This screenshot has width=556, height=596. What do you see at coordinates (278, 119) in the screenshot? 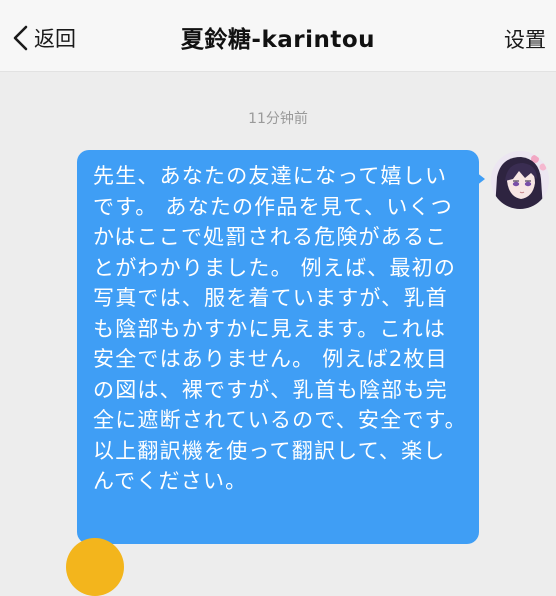
I see `message-timestamp: 11分钟前` at bounding box center [278, 119].